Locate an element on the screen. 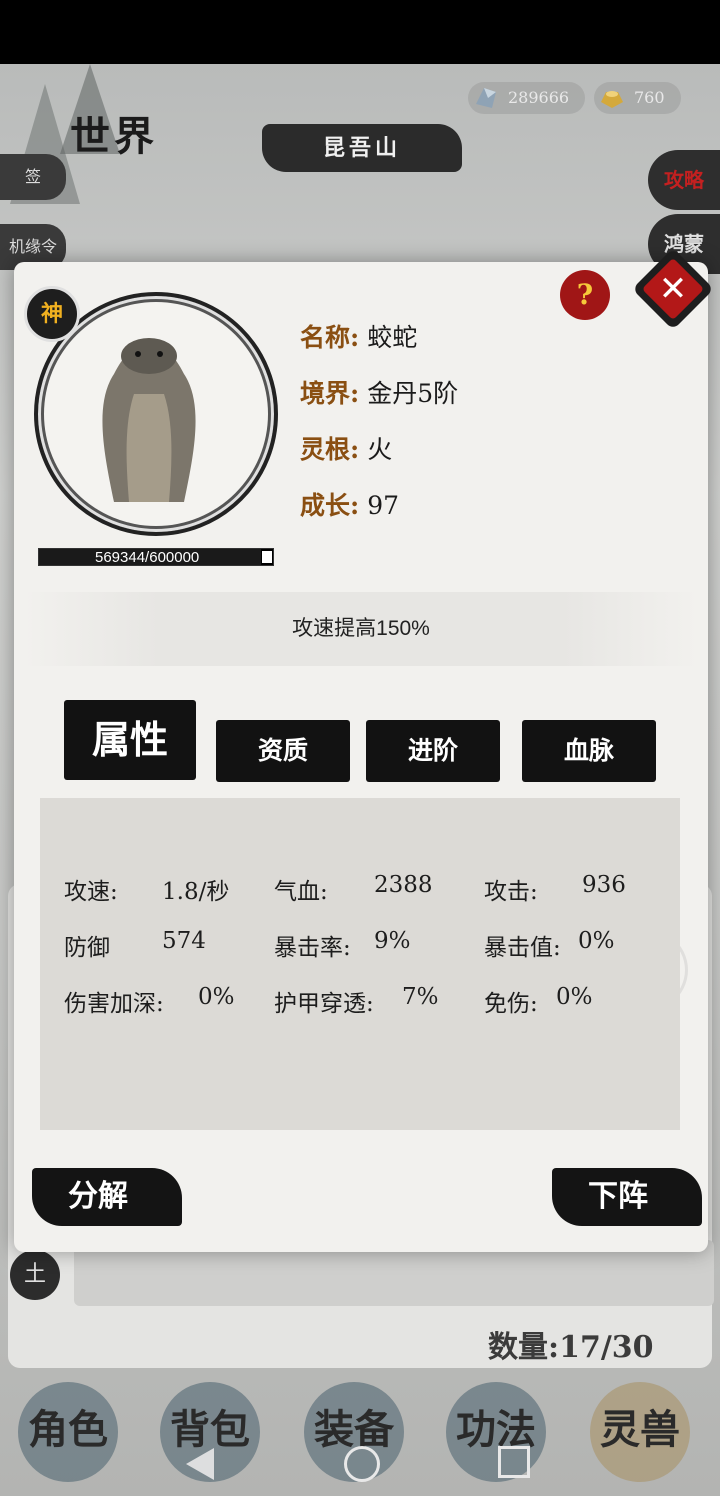 This screenshot has width=720, height=1496. unassign-button: 下阵 is located at coordinates (627, 1197).